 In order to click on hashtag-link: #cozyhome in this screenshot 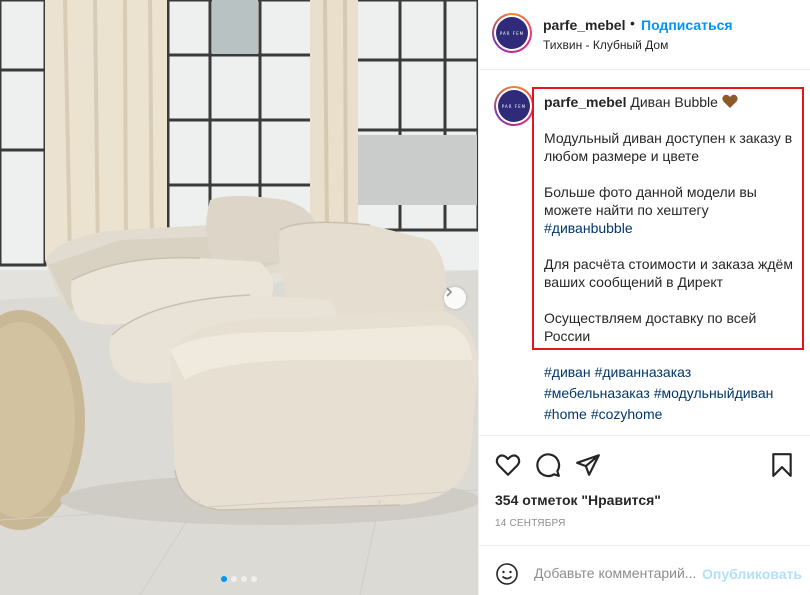, I will do `click(627, 414)`.